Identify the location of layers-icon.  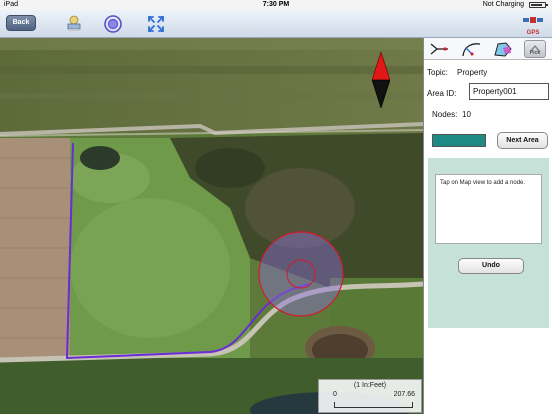
(74, 24).